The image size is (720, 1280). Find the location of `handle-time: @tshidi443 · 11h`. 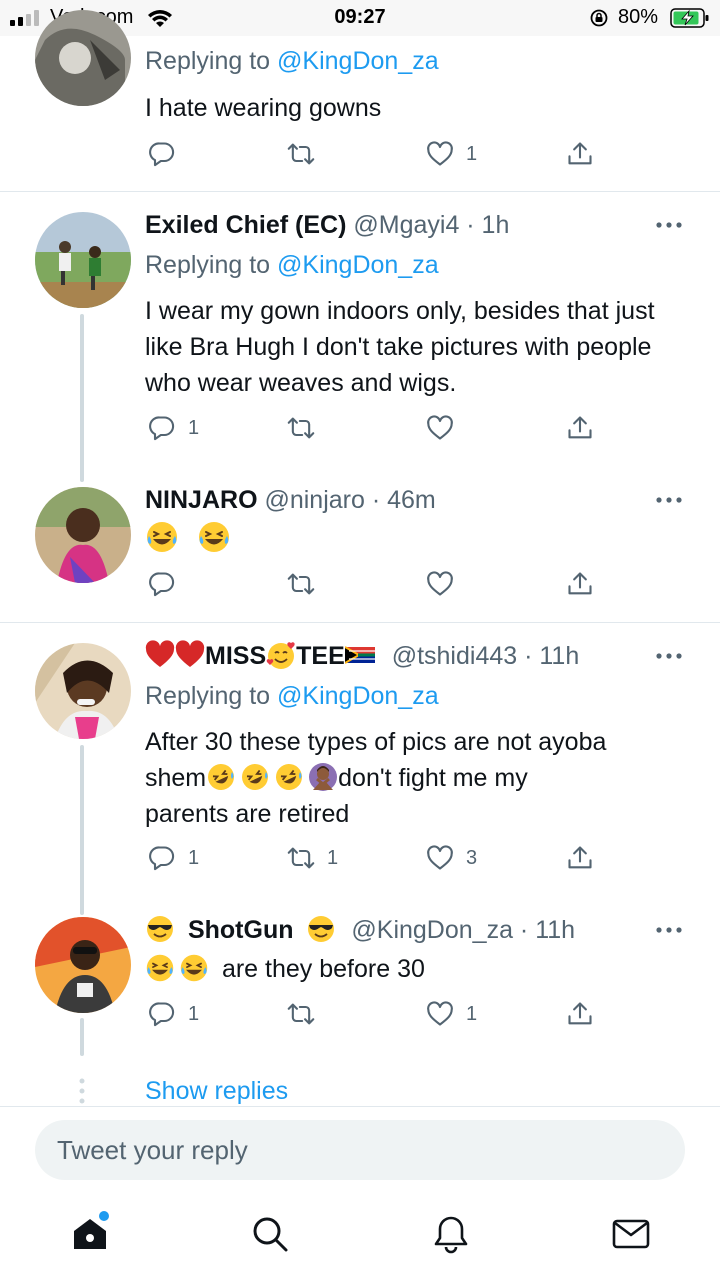

handle-time: @tshidi443 · 11h is located at coordinates (485, 656).